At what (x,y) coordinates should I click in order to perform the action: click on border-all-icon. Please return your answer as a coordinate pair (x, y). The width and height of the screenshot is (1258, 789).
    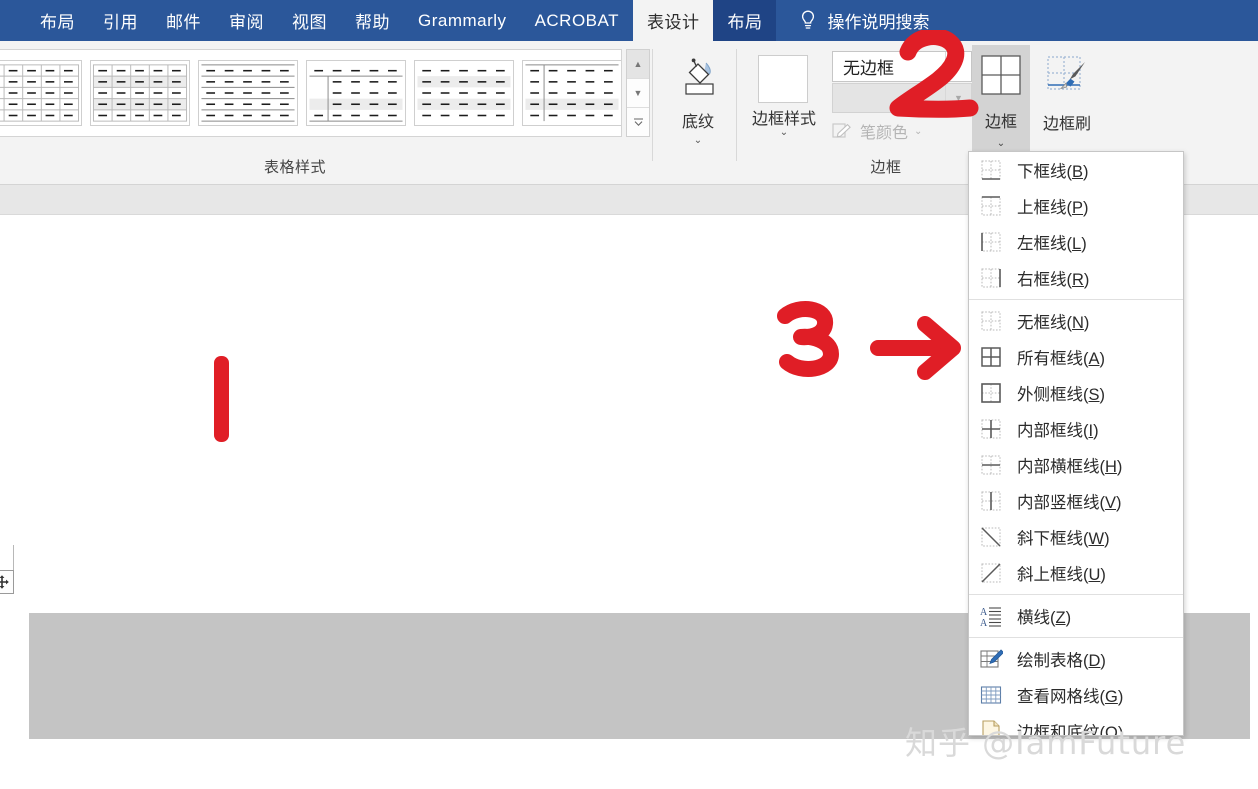
    Looking at the image, I should click on (1001, 77).